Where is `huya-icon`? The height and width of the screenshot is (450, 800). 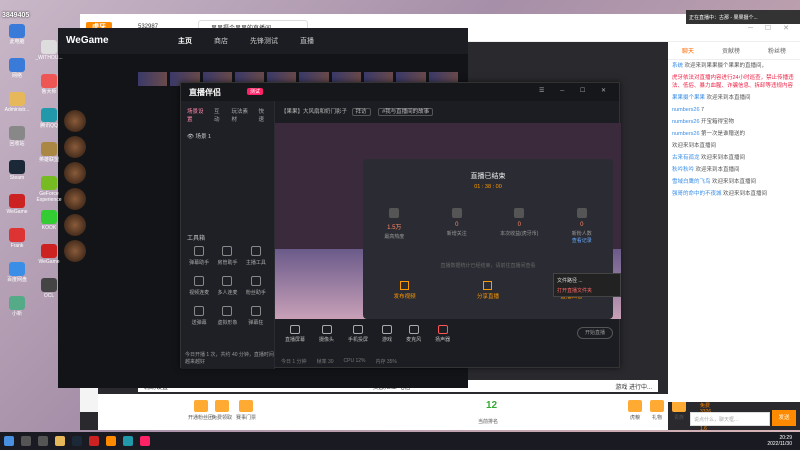
huya-icon is located at coordinates (111, 441).